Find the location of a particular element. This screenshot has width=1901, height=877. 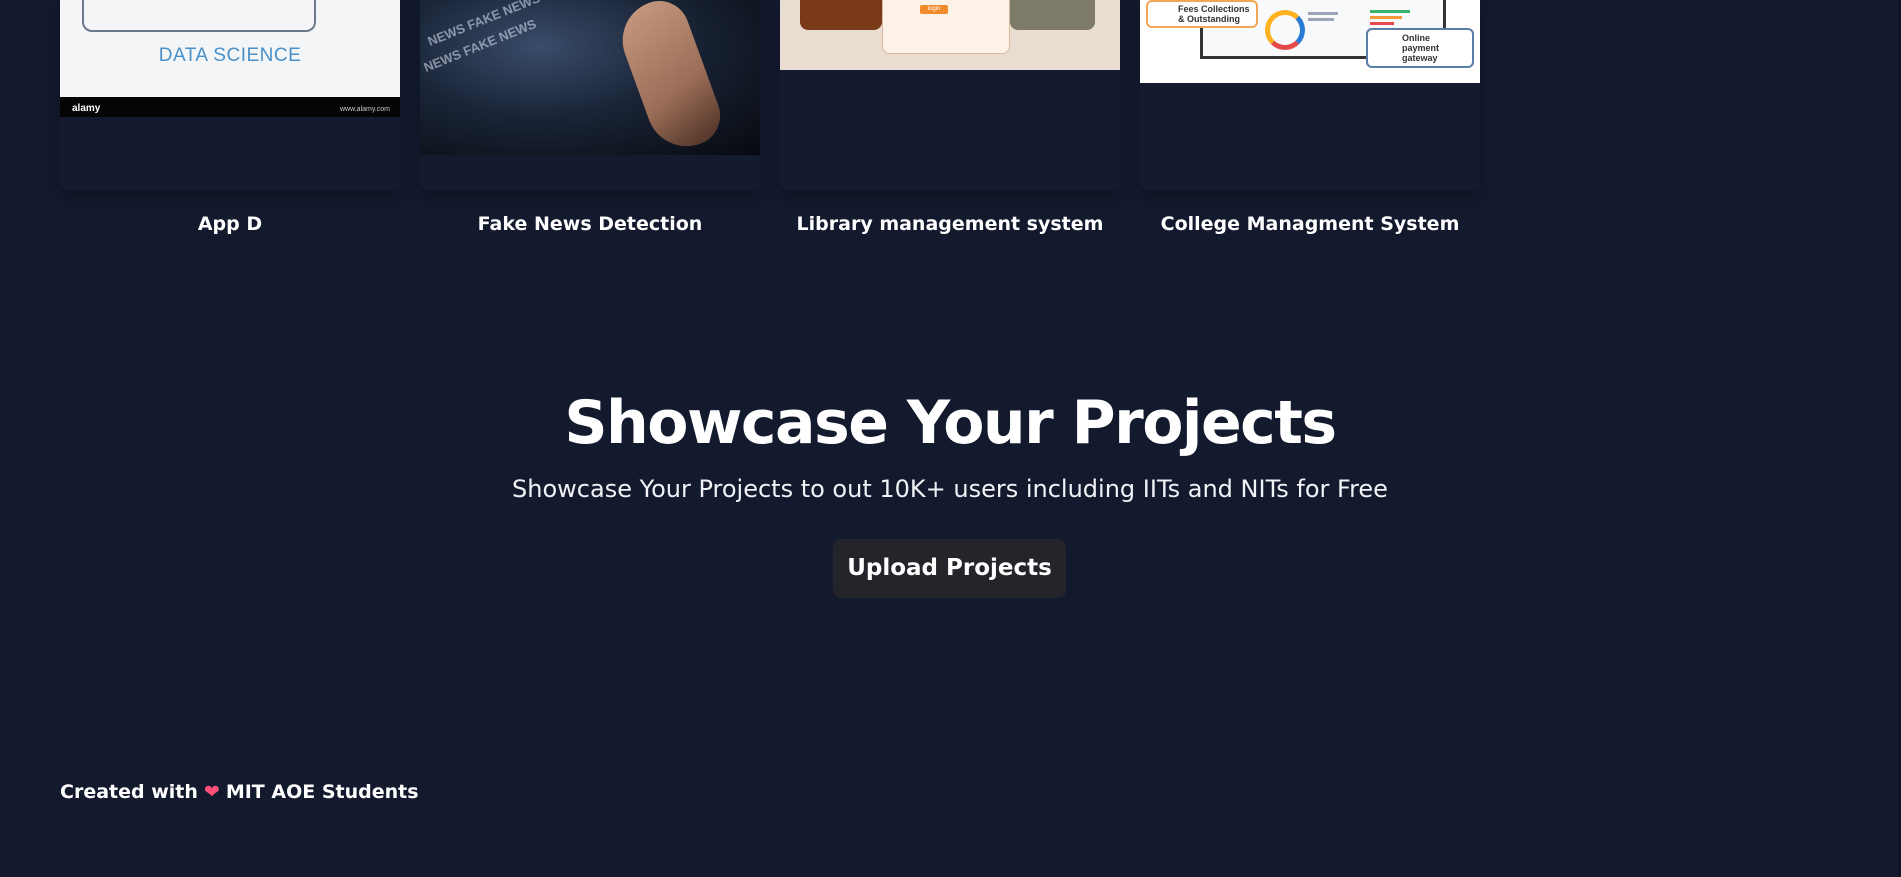

project-thumbnail: login is located at coordinates (950, 35).